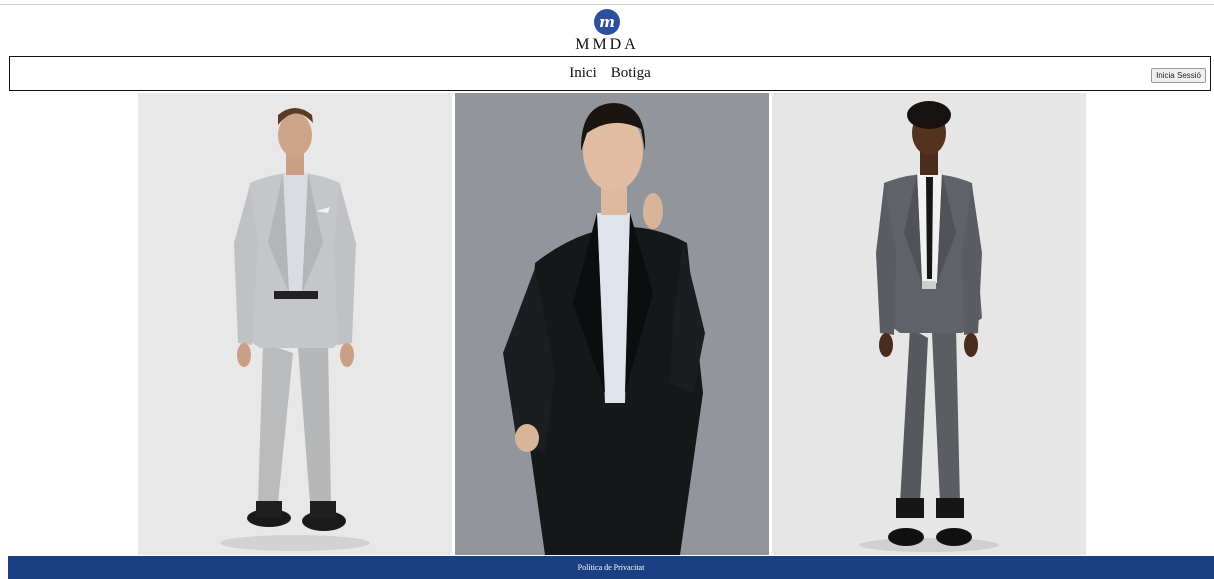  What do you see at coordinates (607, 4) in the screenshot?
I see `top-divider` at bounding box center [607, 4].